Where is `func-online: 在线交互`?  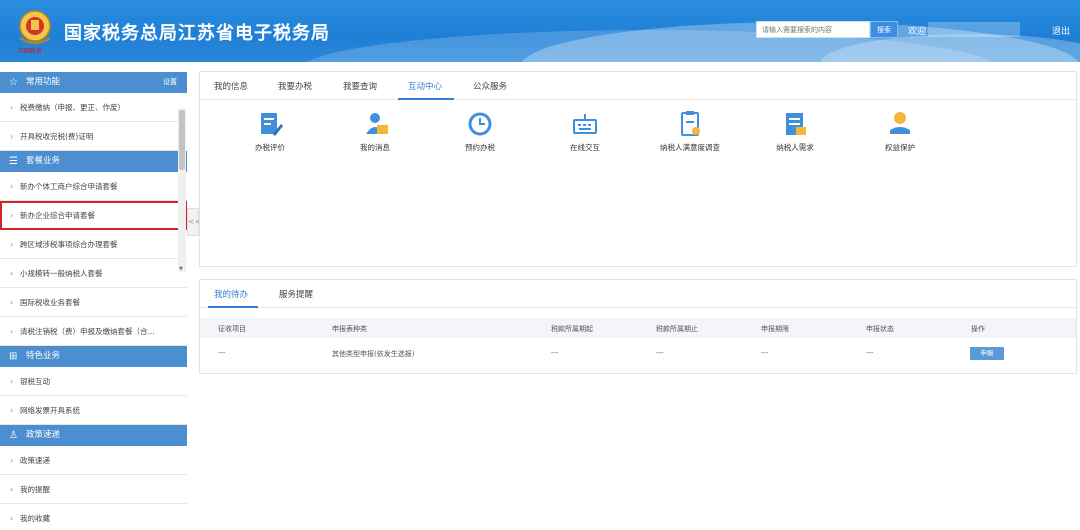 func-online: 在线交互 is located at coordinates (585, 131).